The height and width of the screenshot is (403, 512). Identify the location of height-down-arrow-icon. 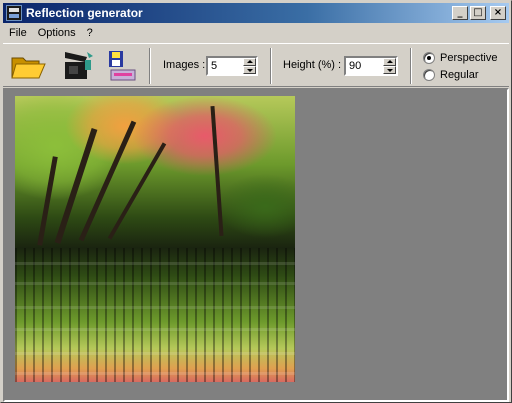
(389, 70).